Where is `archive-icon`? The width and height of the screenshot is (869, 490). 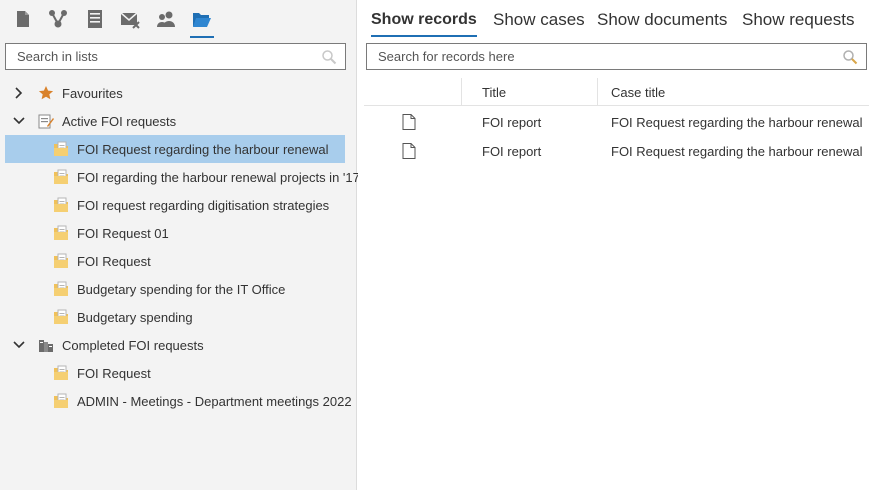
archive-icon is located at coordinates (46, 346).